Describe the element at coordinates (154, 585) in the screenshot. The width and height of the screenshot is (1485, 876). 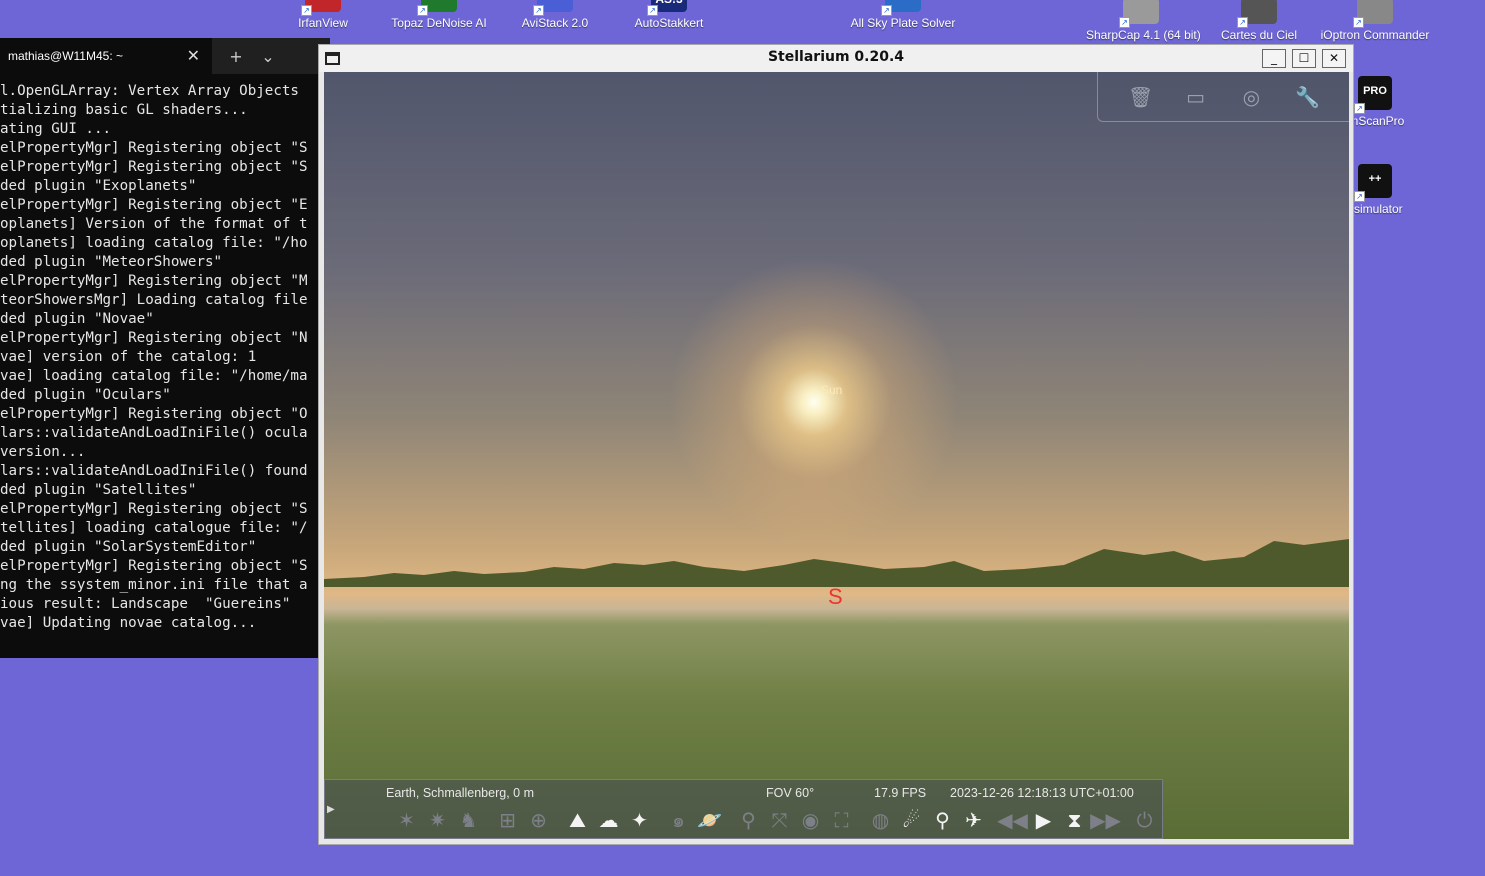
I see `terminal-line: ng the ssystem_minor.ini file that a` at that location.